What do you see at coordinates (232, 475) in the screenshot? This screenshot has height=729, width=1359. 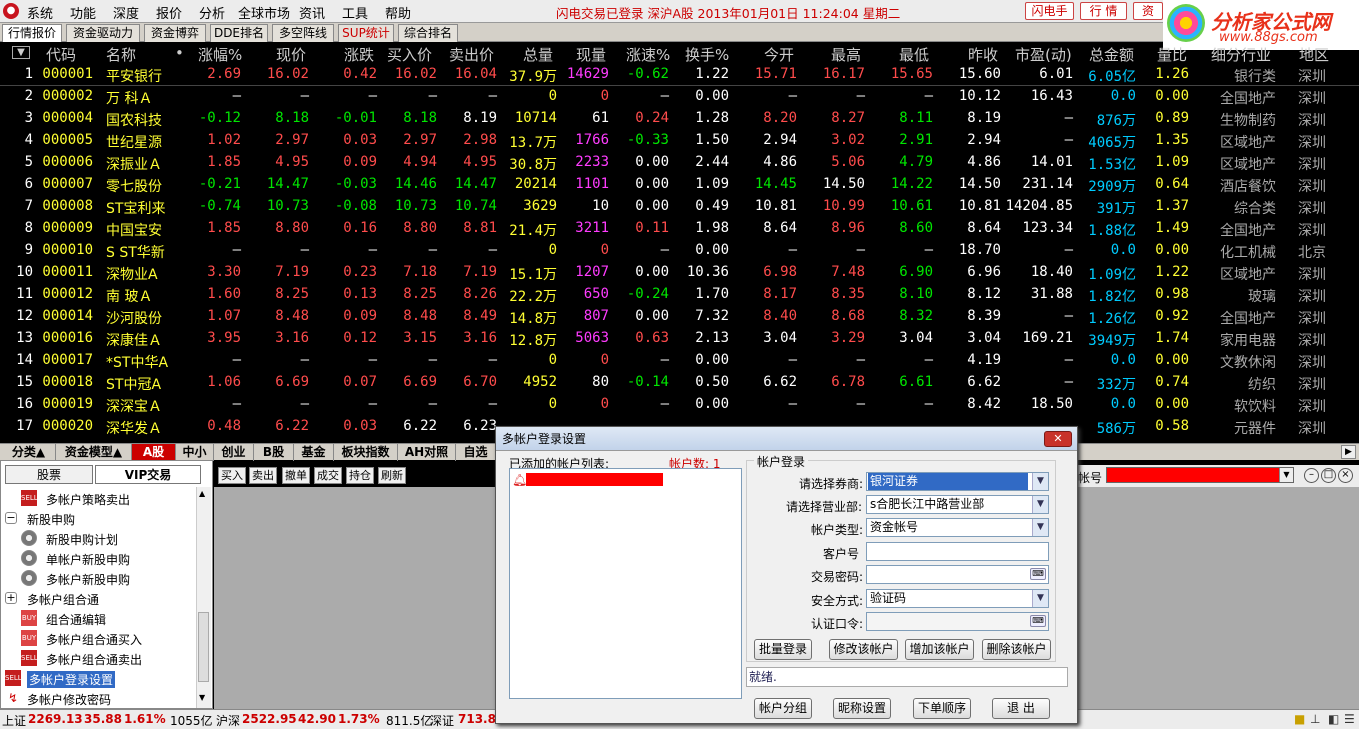 I see `buy-button: 买入` at bounding box center [232, 475].